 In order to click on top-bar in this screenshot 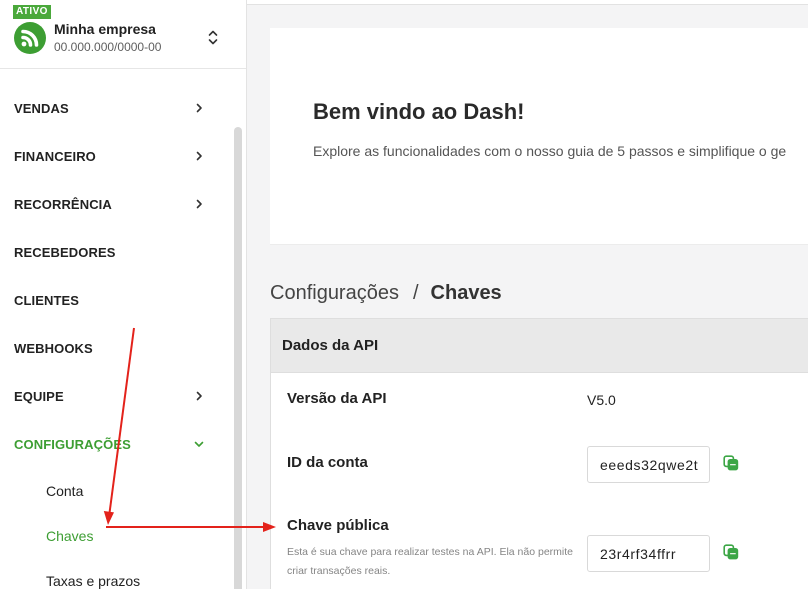, I will do `click(527, 2)`.